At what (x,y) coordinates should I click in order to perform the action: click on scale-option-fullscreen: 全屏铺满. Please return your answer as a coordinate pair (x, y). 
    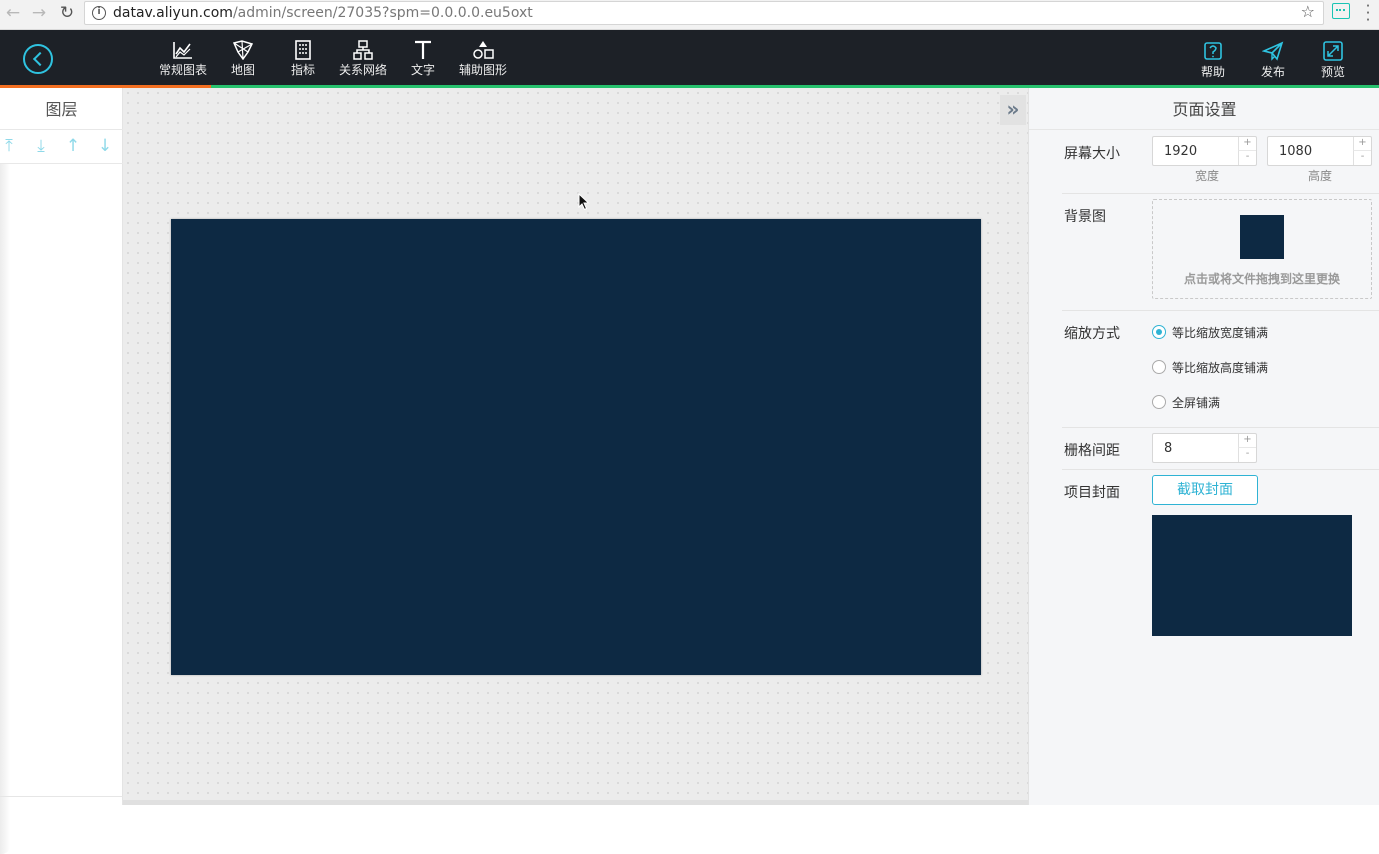
    Looking at the image, I should click on (1252, 402).